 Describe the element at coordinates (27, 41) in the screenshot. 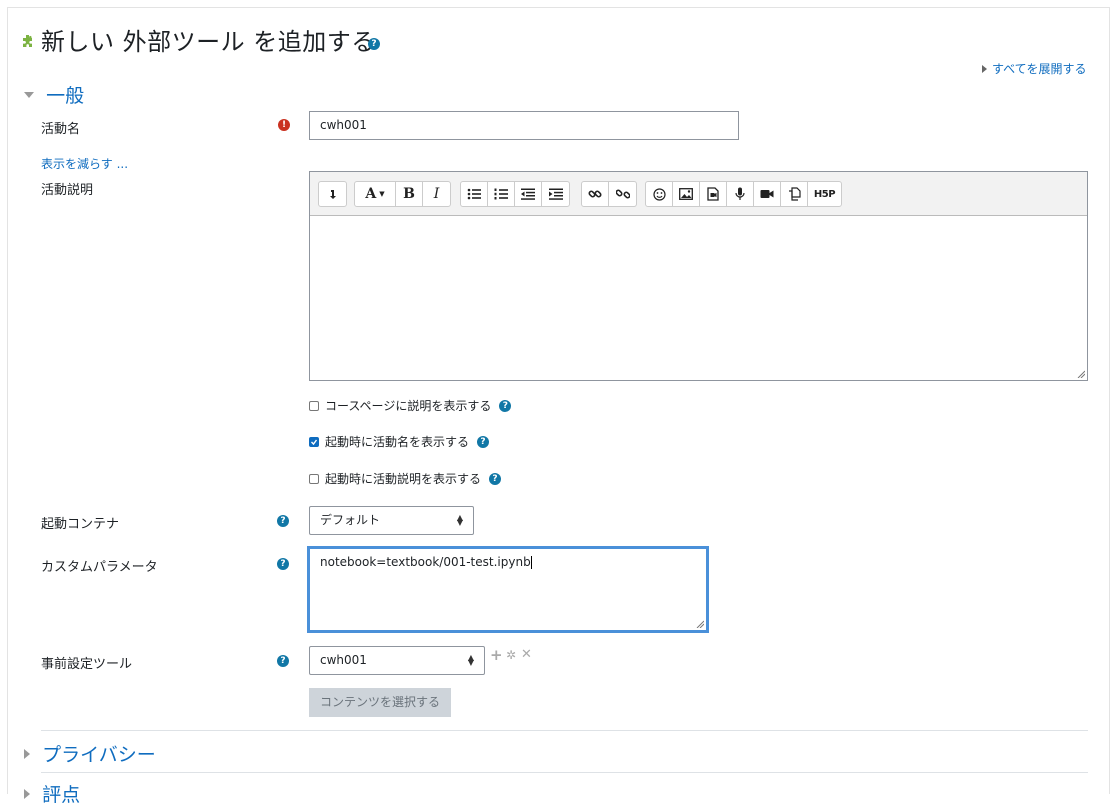

I see `plugin-icon` at that location.